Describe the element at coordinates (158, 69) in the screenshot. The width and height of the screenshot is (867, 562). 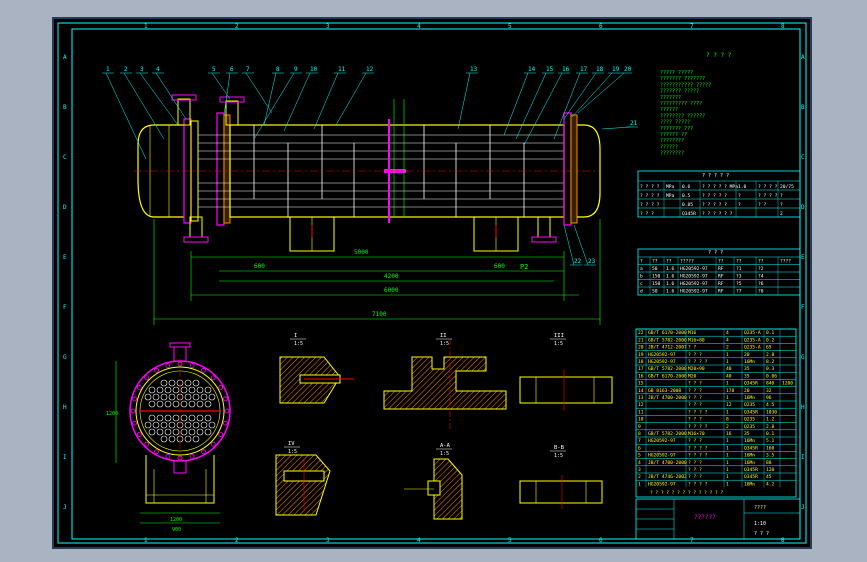
I see `callout-number: 4` at that location.